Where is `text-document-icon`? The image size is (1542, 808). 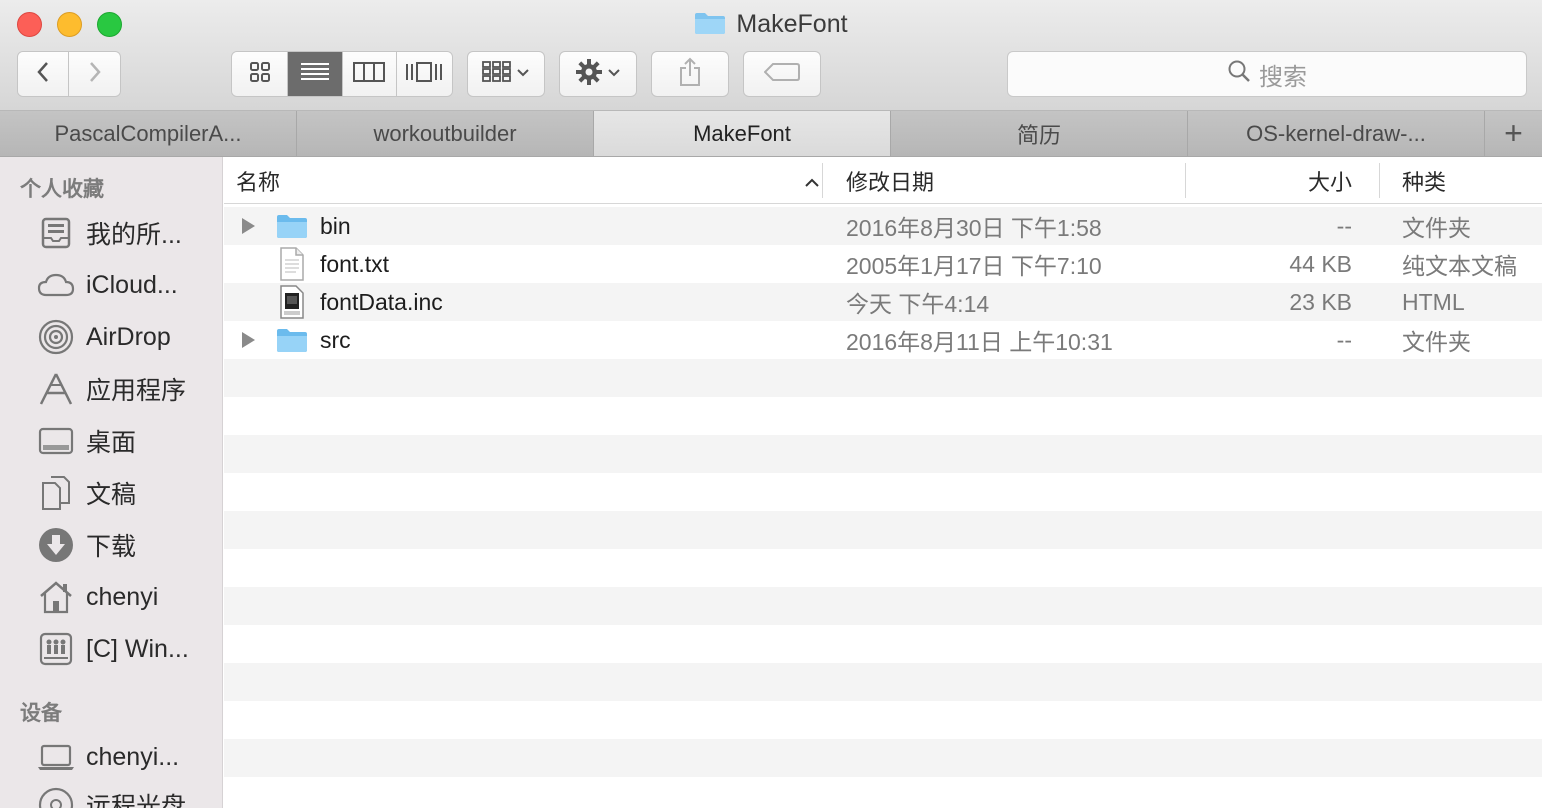
text-document-icon is located at coordinates (292, 264).